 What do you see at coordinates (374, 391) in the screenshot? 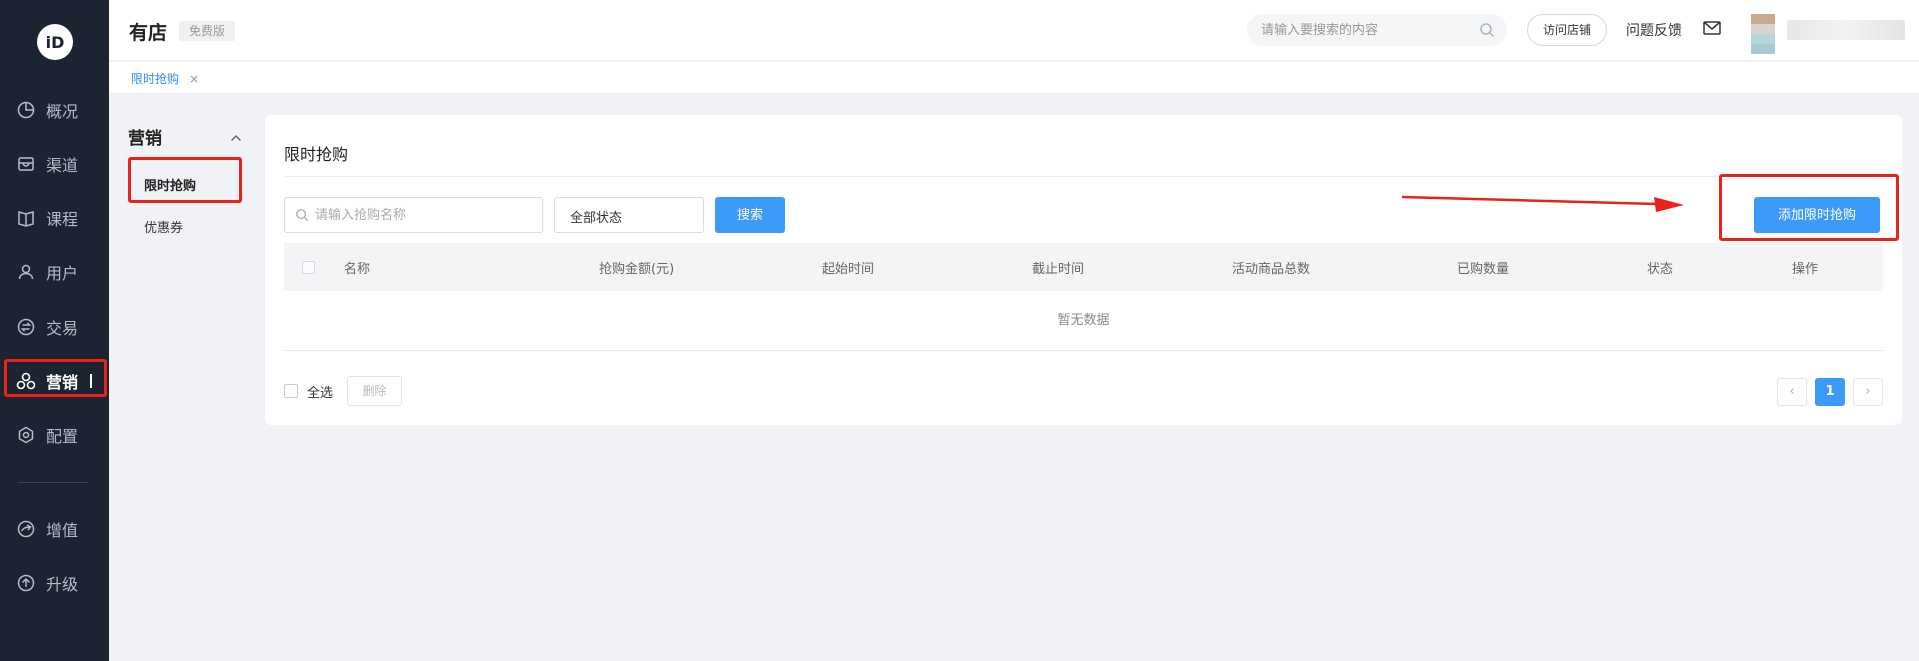
I see `delete-button: 删除` at bounding box center [374, 391].